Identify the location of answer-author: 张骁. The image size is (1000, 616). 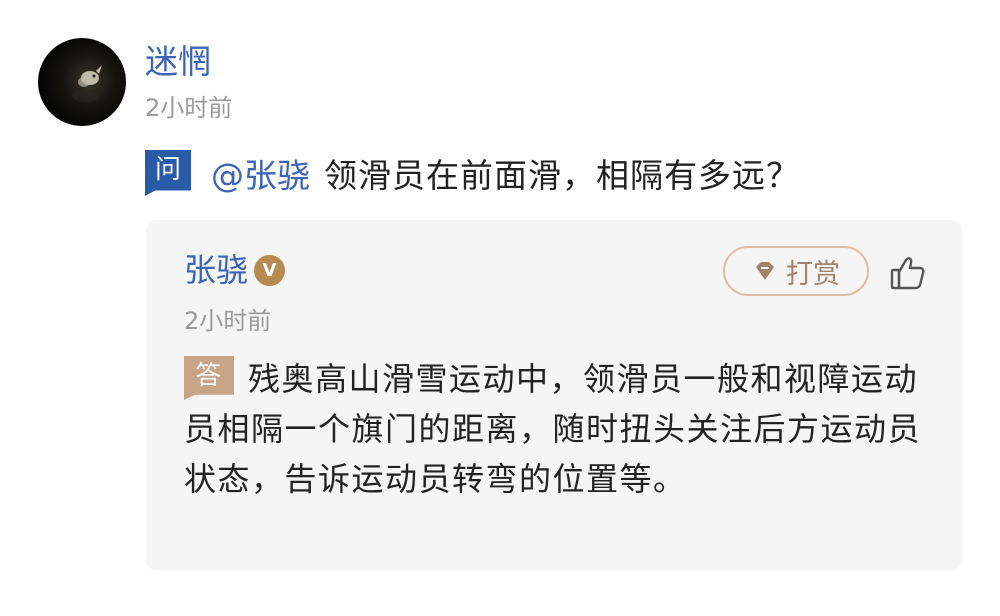
(216, 270).